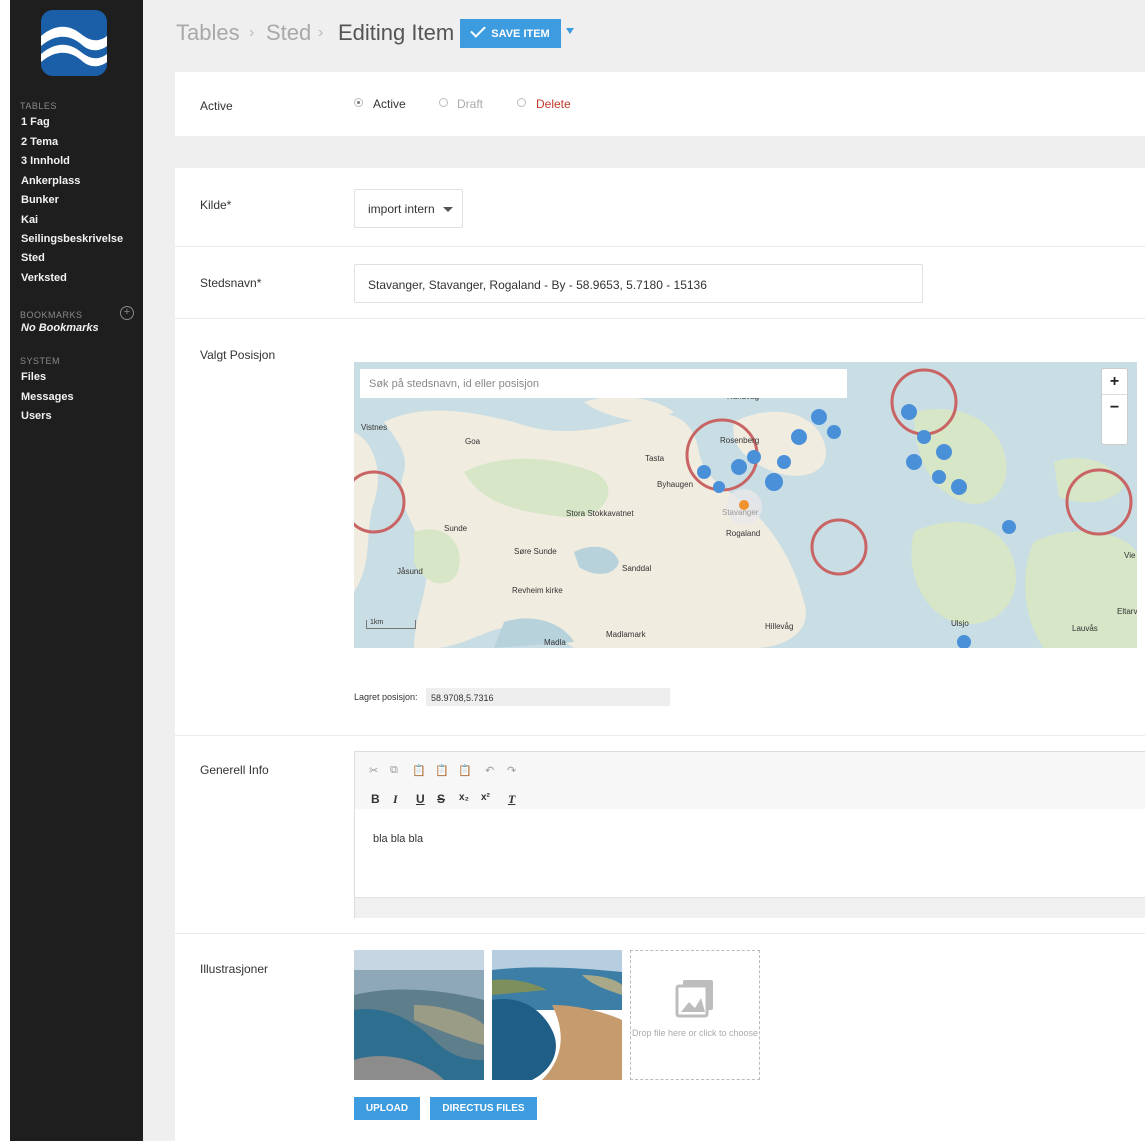 Image resolution: width=1145 pixels, height=1141 pixels. I want to click on strikethrough-icon: S, so click(441, 799).